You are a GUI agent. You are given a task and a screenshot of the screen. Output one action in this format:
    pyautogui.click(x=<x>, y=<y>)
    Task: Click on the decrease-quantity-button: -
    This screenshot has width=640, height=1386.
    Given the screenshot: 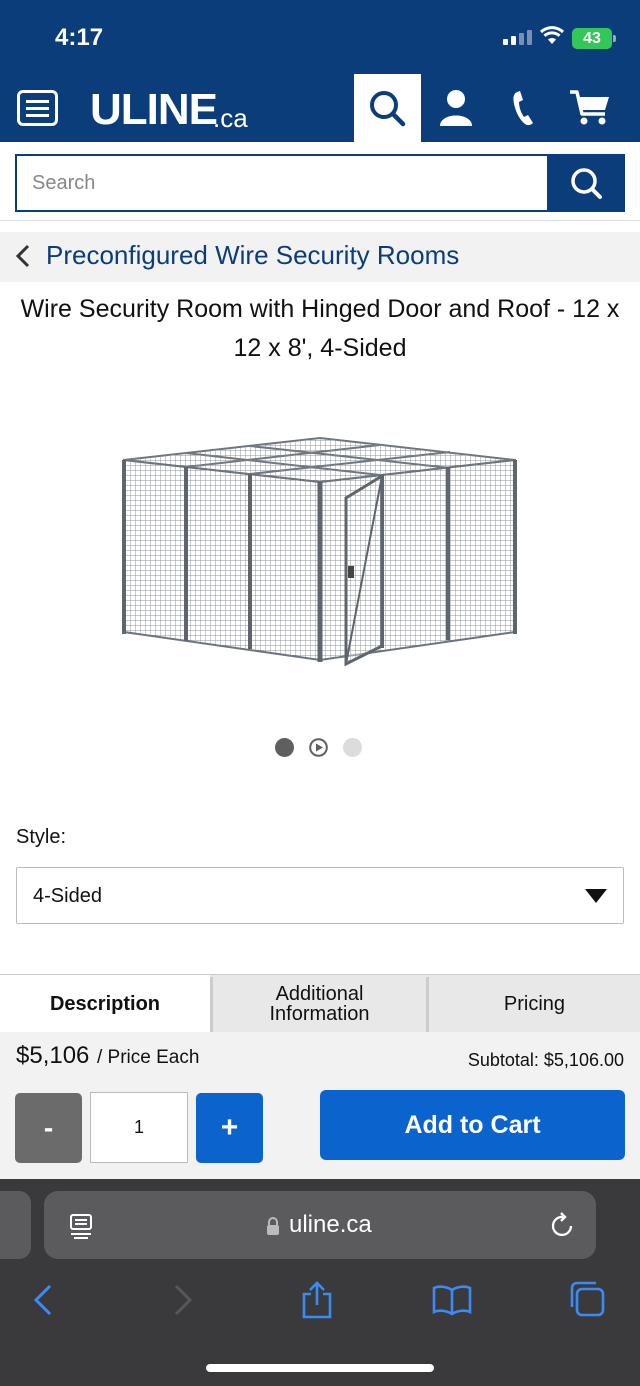 What is the action you would take?
    pyautogui.click(x=48, y=1128)
    